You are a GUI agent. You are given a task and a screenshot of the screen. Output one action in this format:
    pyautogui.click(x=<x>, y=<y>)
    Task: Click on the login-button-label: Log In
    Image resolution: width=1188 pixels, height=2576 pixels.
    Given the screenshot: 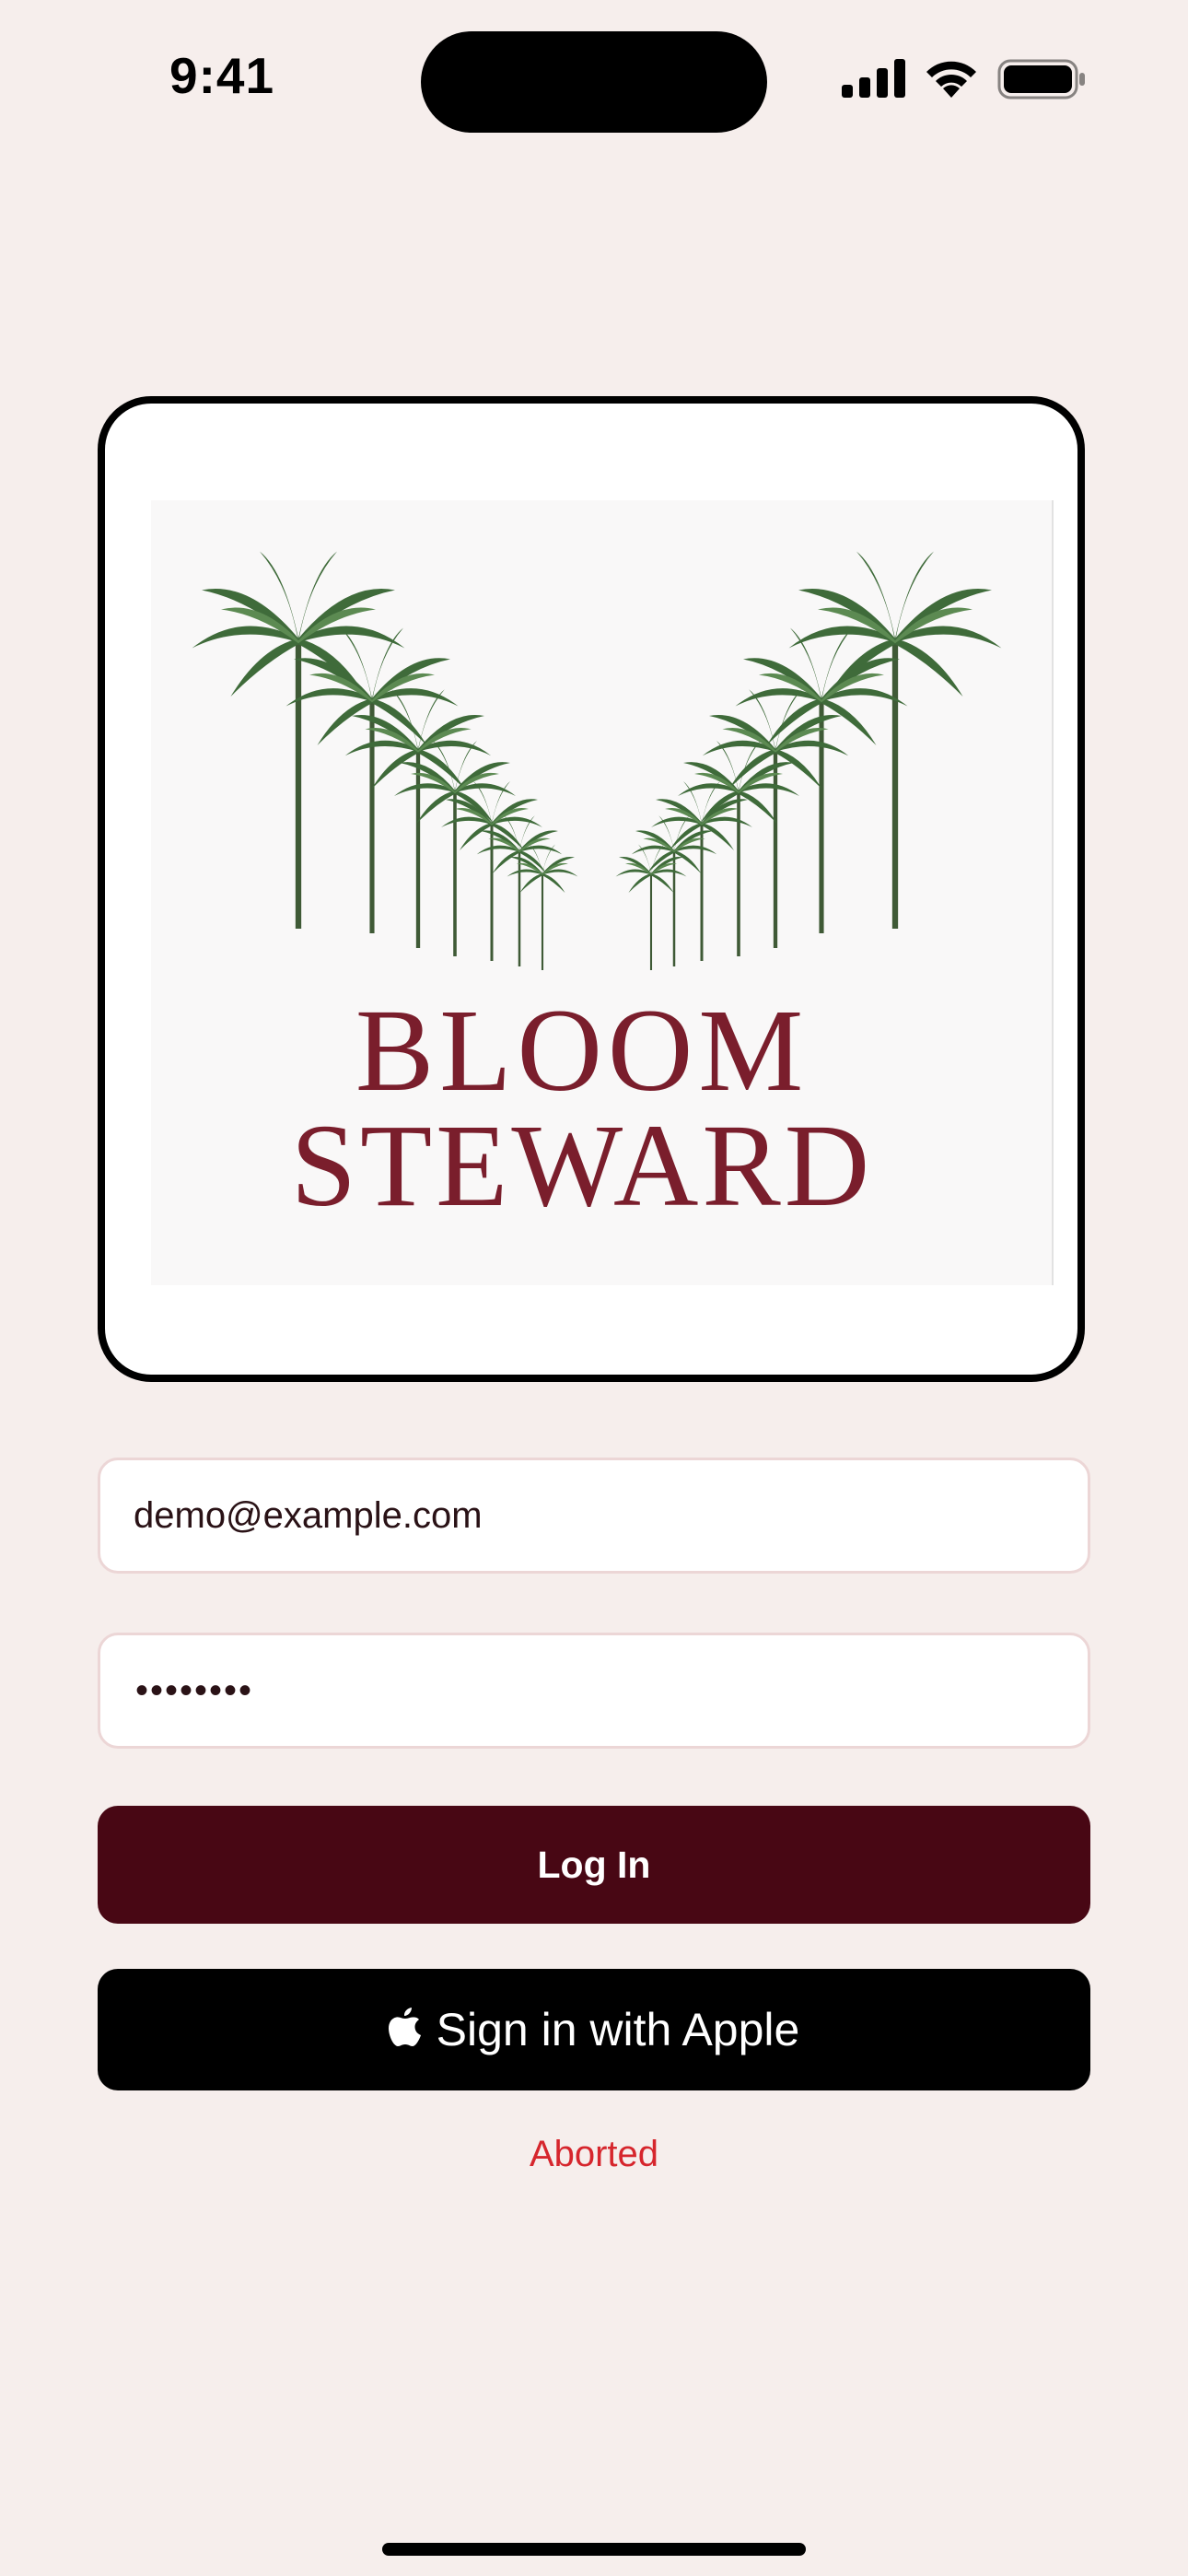 What is the action you would take?
    pyautogui.click(x=594, y=1864)
    